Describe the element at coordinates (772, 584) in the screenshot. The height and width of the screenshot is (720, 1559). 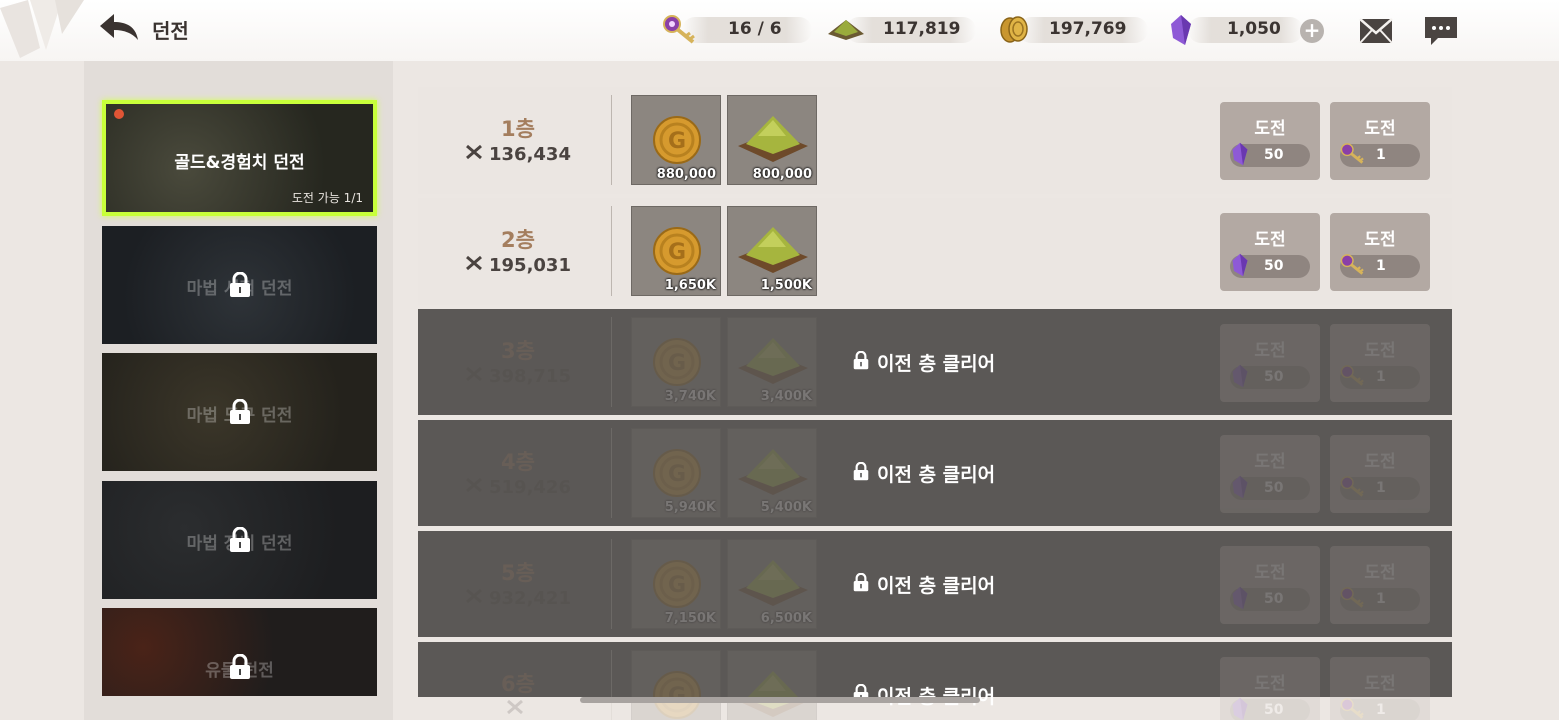
I see `reward-exp: 6,500K` at that location.